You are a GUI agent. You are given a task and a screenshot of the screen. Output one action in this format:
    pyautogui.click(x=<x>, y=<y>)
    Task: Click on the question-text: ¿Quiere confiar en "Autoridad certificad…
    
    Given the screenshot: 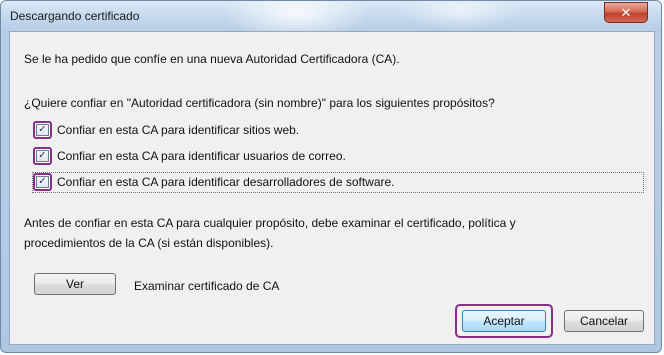 What is the action you would take?
    pyautogui.click(x=259, y=103)
    